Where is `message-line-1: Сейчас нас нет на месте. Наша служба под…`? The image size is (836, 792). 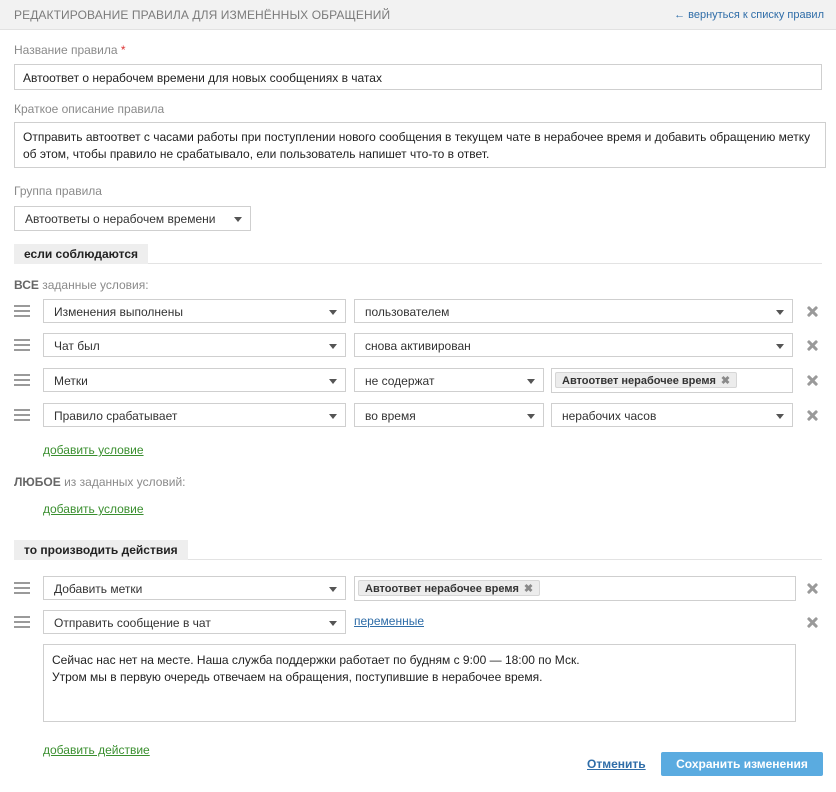
message-line-1: Сейчас нас нет на месте. Наша служба под… is located at coordinates (316, 660).